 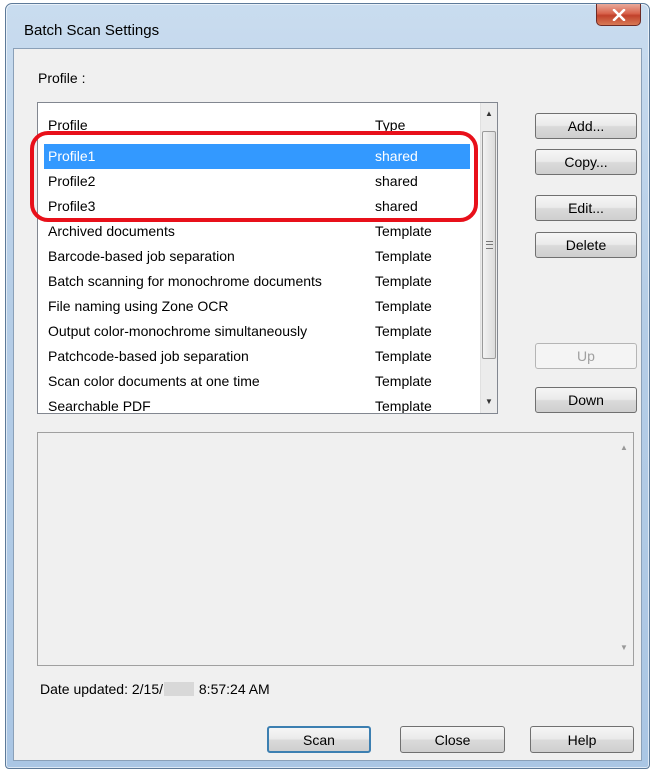 I want to click on list-item: Profile2 shared, so click(x=257, y=181).